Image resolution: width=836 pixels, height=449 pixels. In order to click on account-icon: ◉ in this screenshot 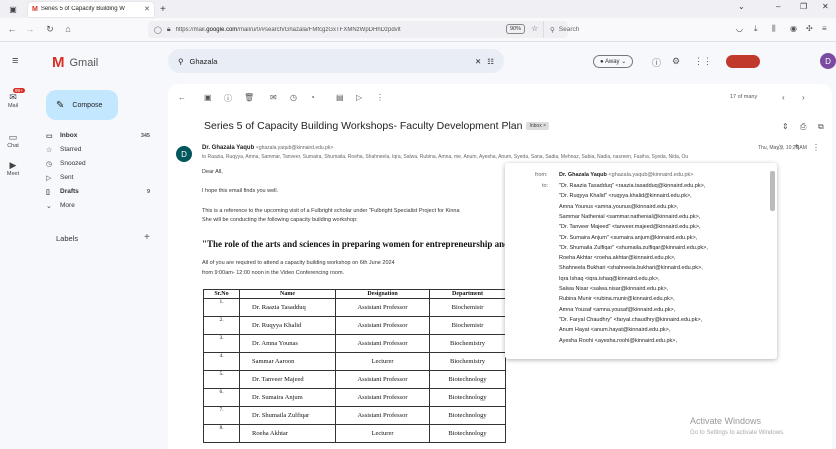, I will do `click(793, 28)`.